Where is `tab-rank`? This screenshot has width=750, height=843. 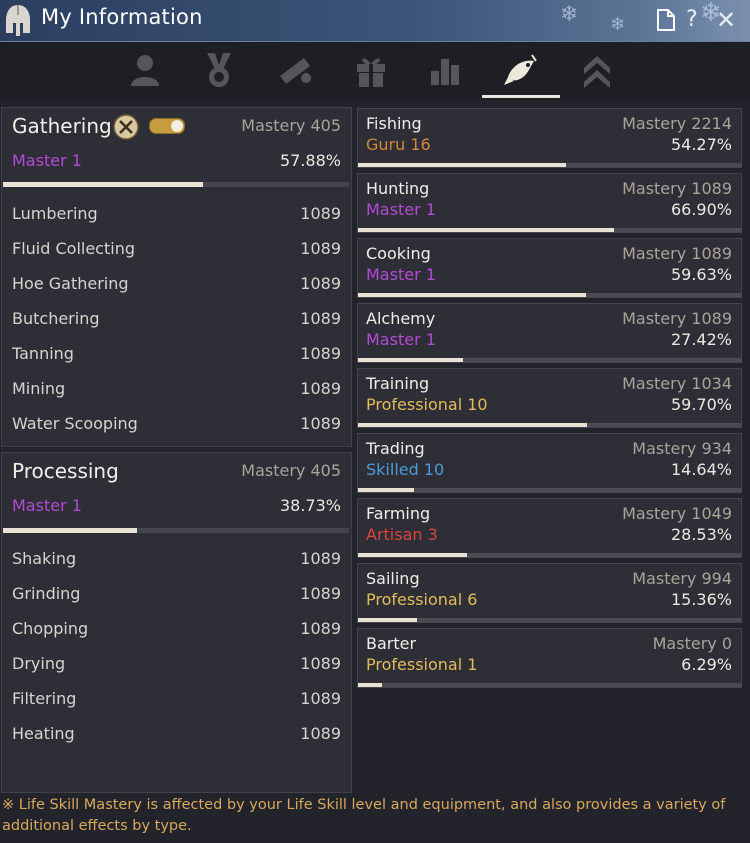 tab-rank is located at coordinates (597, 70).